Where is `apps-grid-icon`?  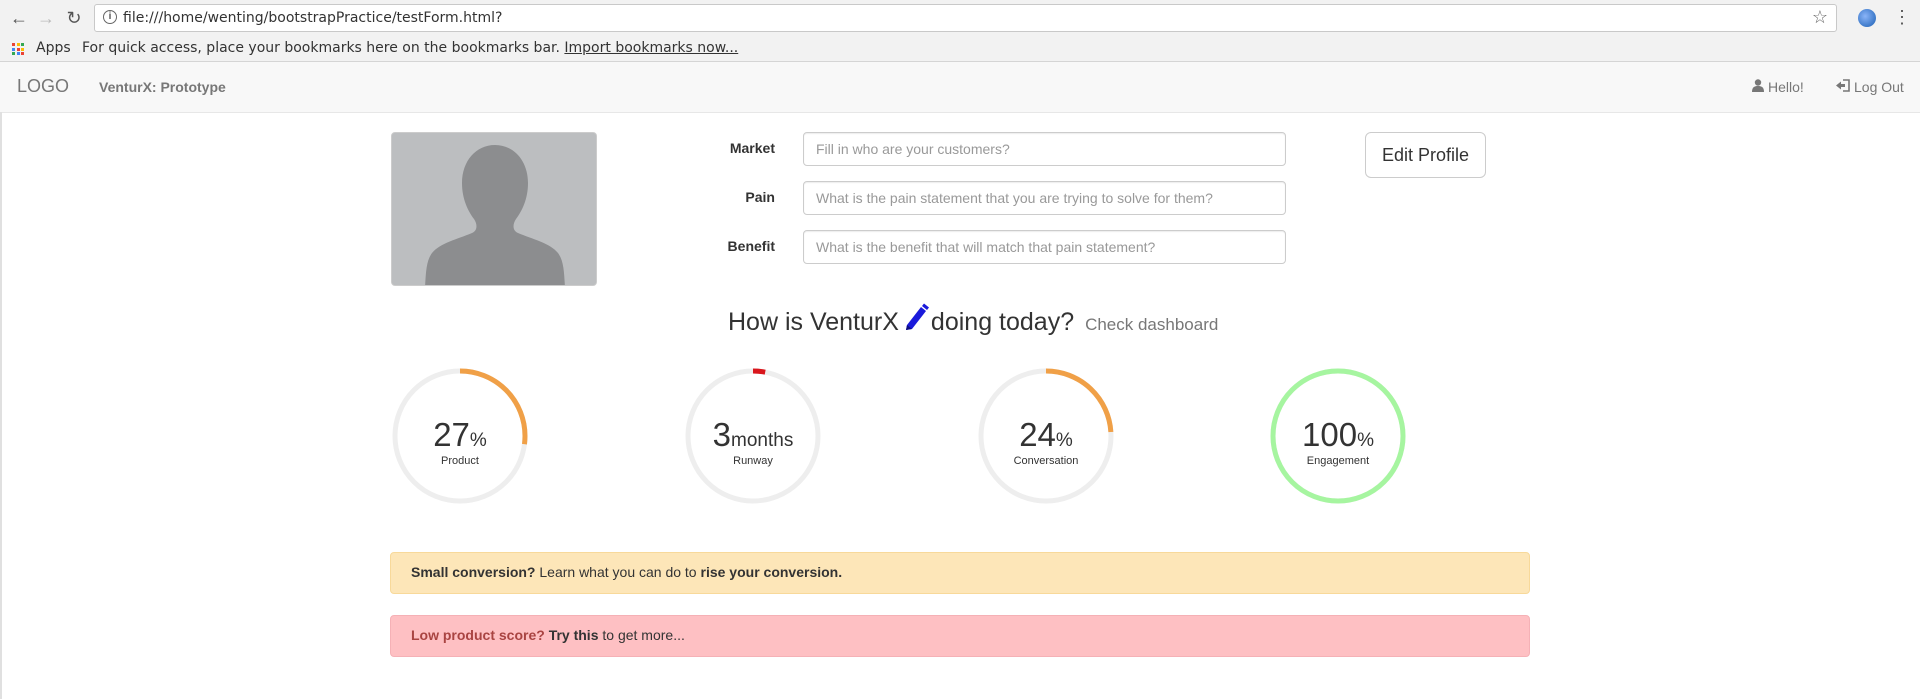 apps-grid-icon is located at coordinates (18, 49).